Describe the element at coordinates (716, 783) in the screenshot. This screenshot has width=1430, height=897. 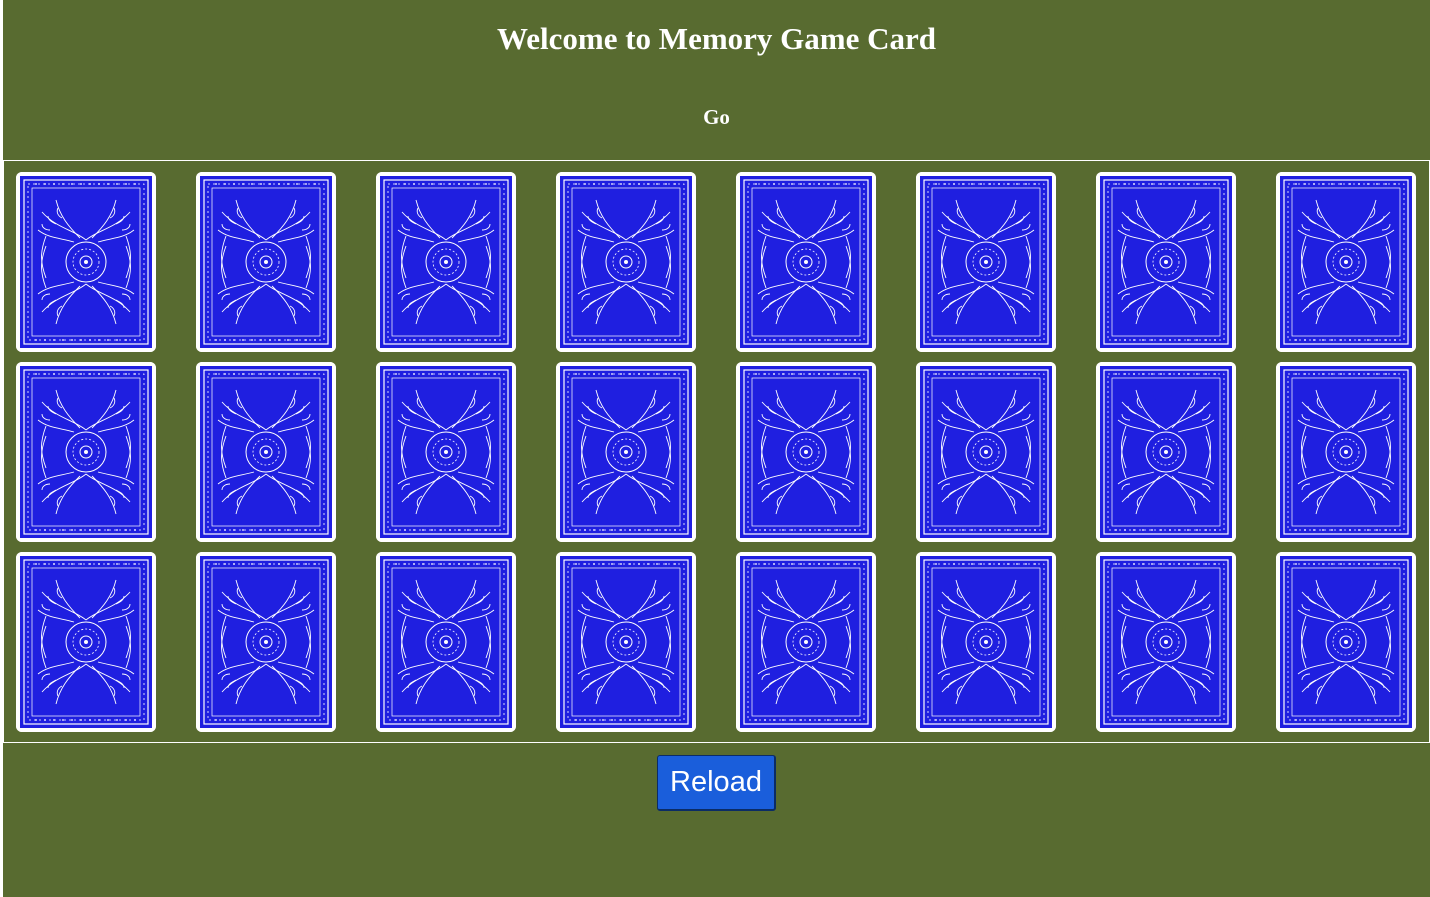
I see `reload-button: Reload` at that location.